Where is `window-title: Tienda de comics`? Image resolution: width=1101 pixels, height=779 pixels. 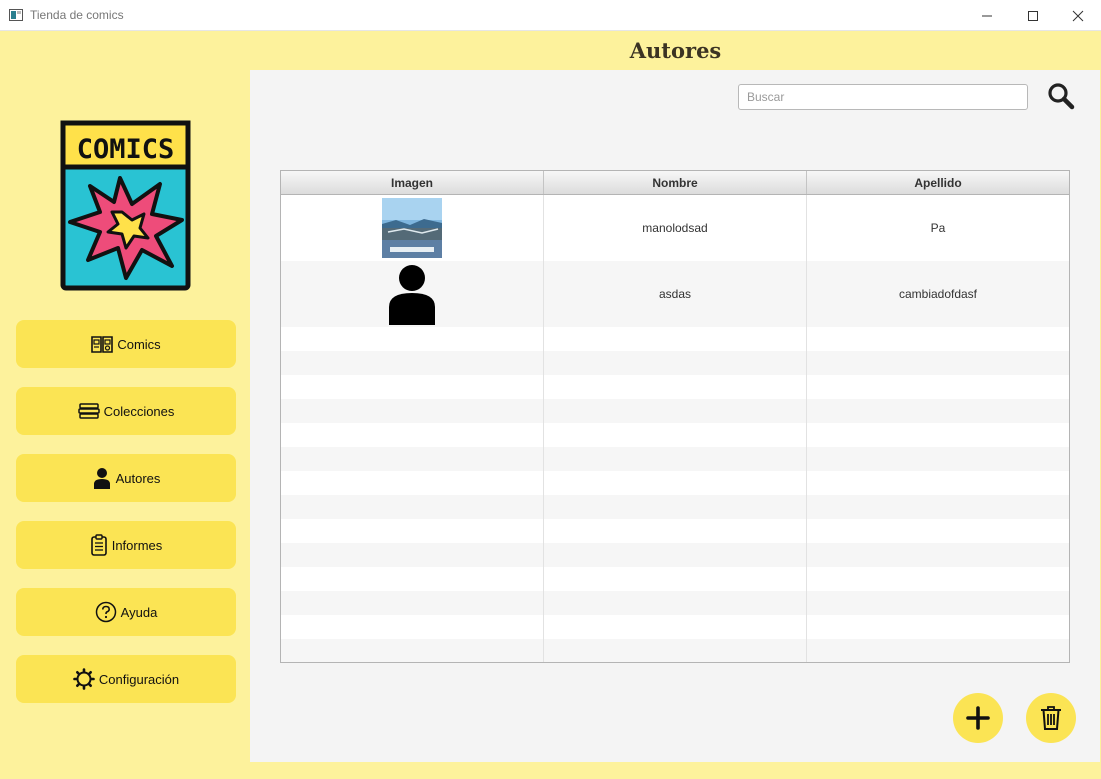
window-title: Tienda de comics is located at coordinates (77, 15).